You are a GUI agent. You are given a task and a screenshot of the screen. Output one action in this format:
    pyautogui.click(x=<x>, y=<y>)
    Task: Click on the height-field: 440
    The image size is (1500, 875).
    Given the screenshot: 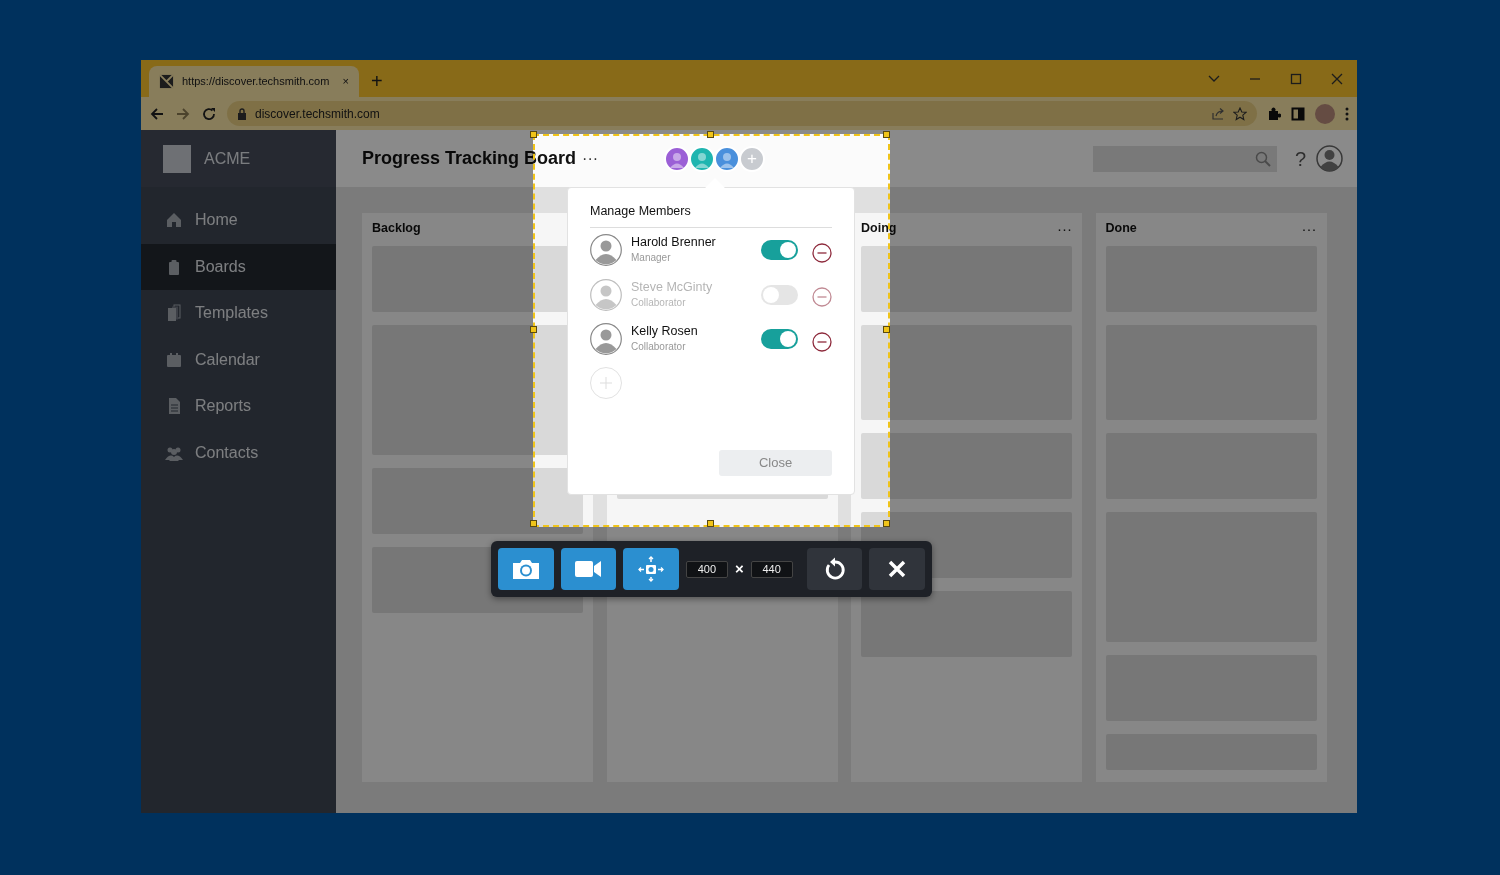 What is the action you would take?
    pyautogui.click(x=771, y=569)
    